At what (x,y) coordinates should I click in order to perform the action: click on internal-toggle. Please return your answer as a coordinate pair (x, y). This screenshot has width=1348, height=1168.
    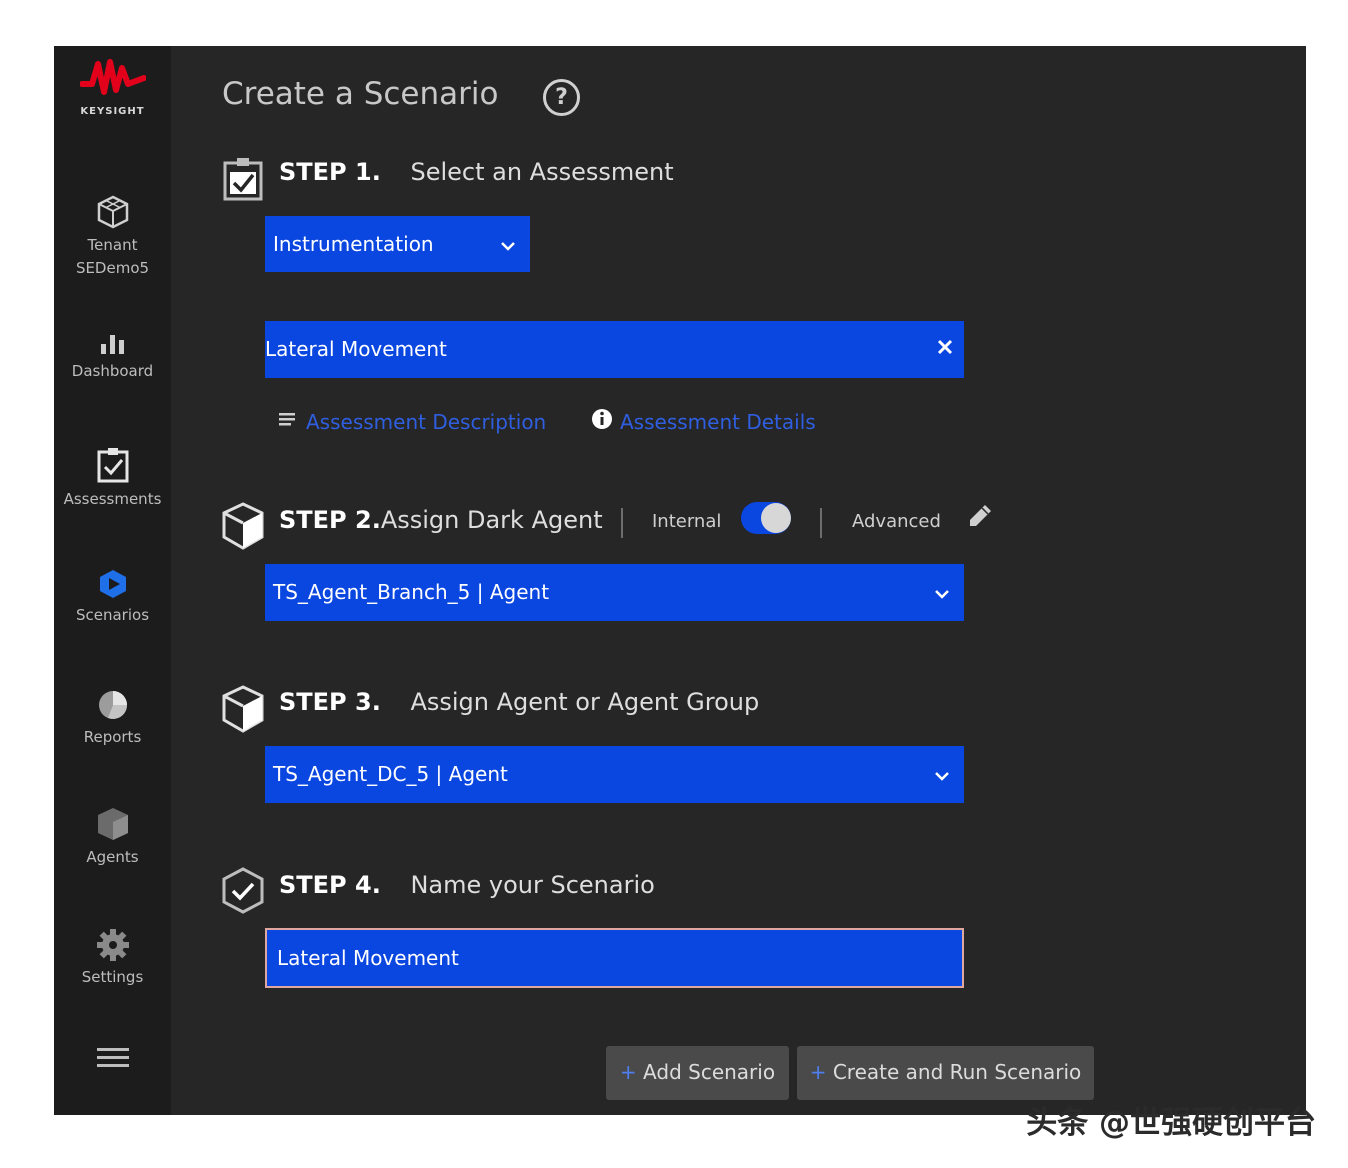
    Looking at the image, I should click on (766, 518).